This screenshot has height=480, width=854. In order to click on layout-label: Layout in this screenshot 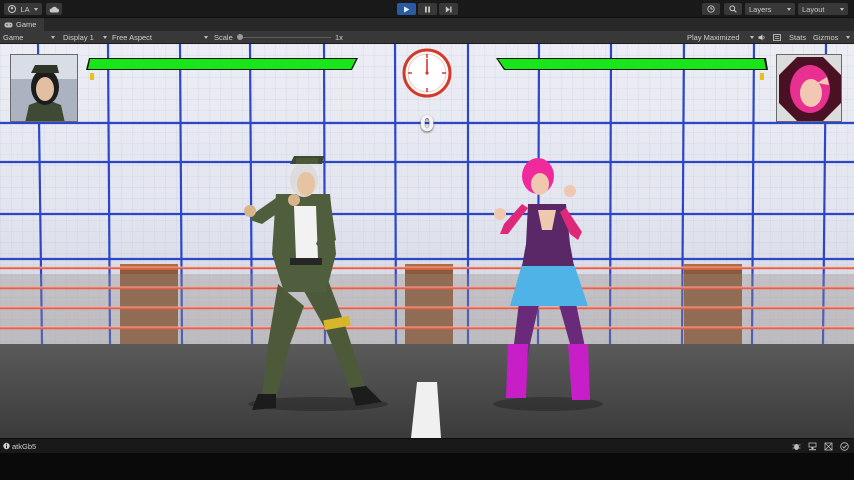, I will do `click(813, 9)`.